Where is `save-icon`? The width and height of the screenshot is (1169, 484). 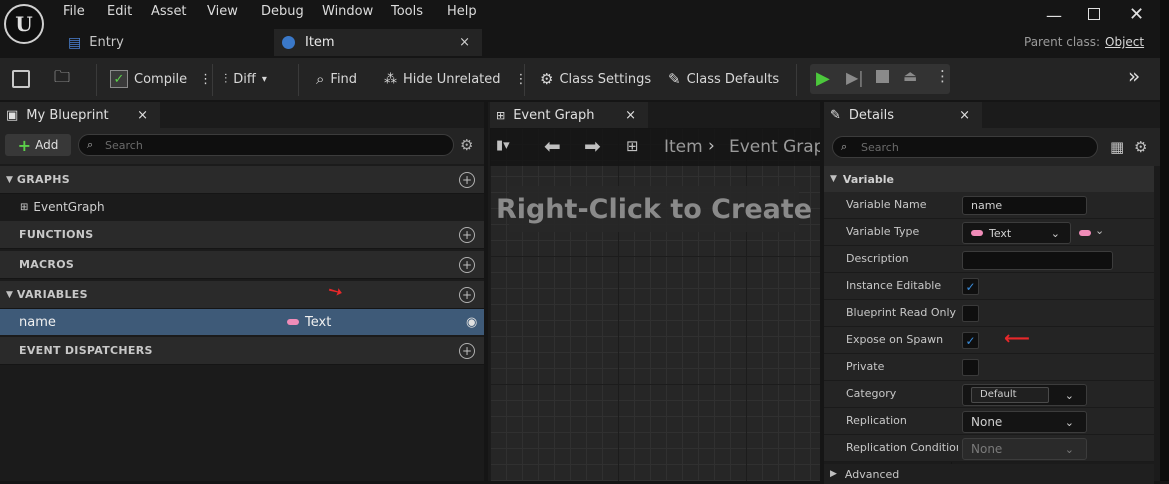 save-icon is located at coordinates (21, 79).